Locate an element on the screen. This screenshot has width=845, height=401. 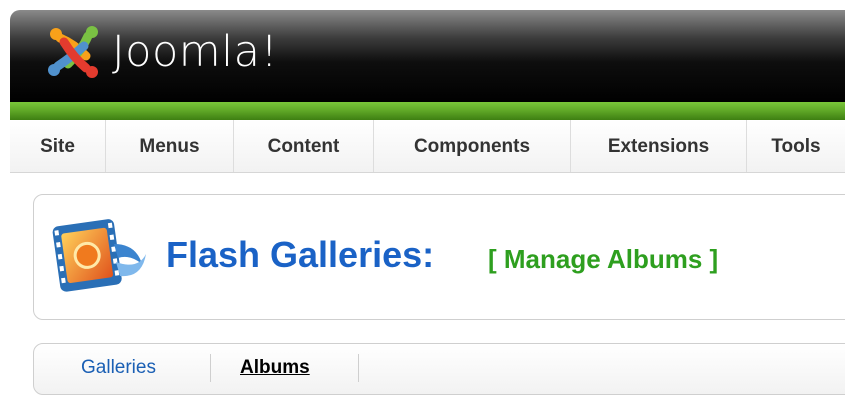
page-subtitle: [ Manage Albums ] is located at coordinates (603, 259).